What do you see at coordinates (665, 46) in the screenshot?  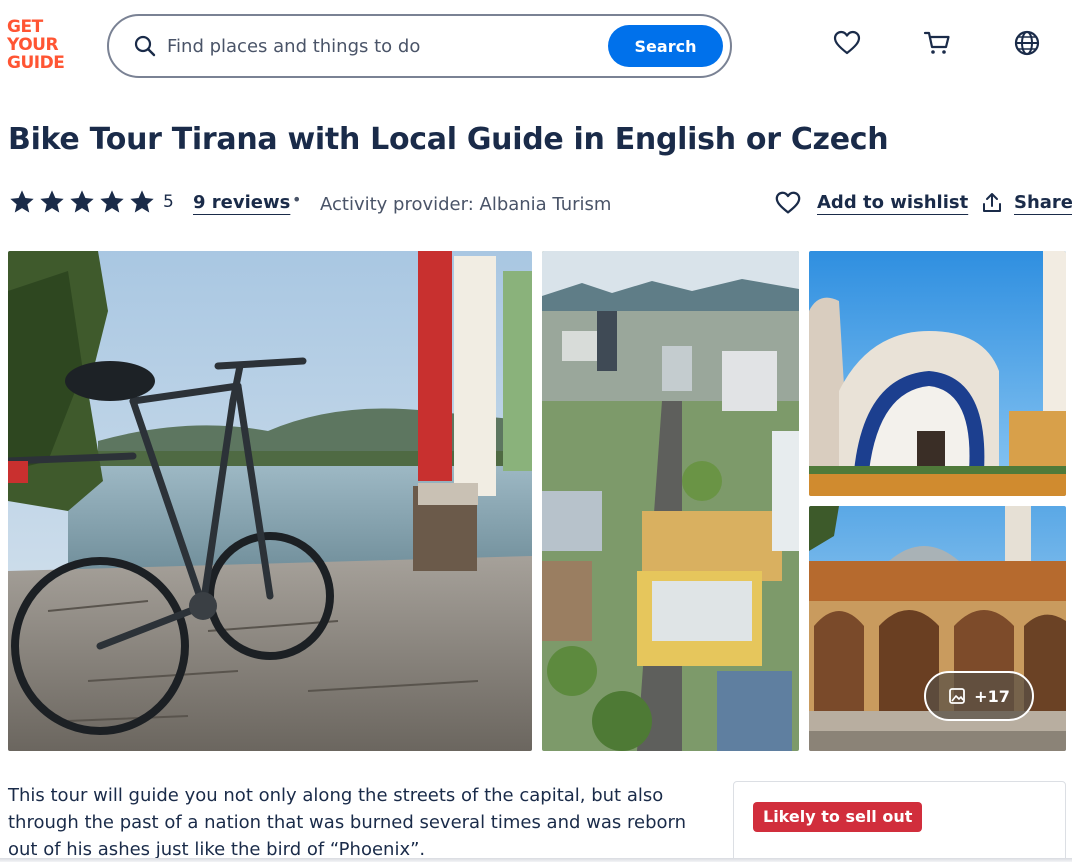 I see `search-button: Search` at bounding box center [665, 46].